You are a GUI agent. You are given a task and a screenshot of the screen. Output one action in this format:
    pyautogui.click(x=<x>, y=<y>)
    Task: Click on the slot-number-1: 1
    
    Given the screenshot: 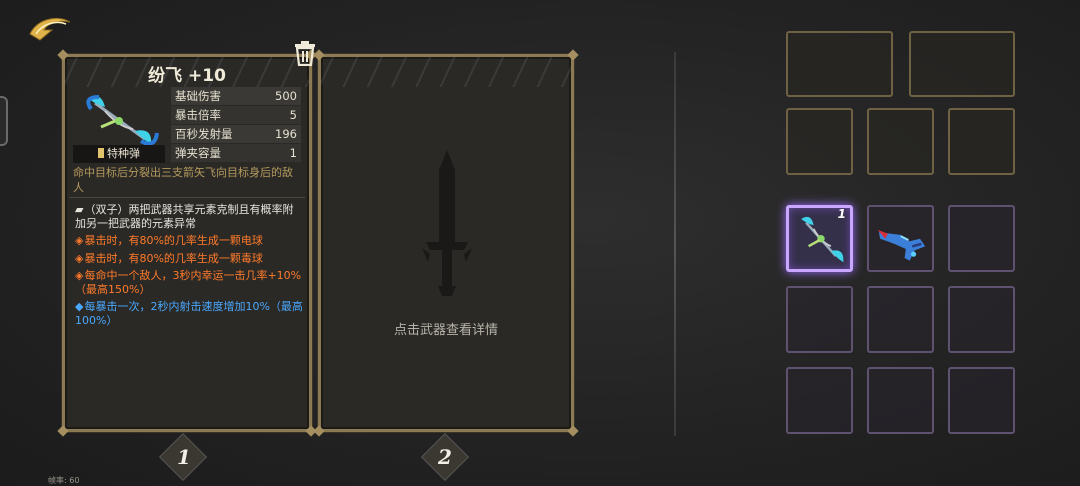 What is the action you would take?
    pyautogui.click(x=184, y=457)
    